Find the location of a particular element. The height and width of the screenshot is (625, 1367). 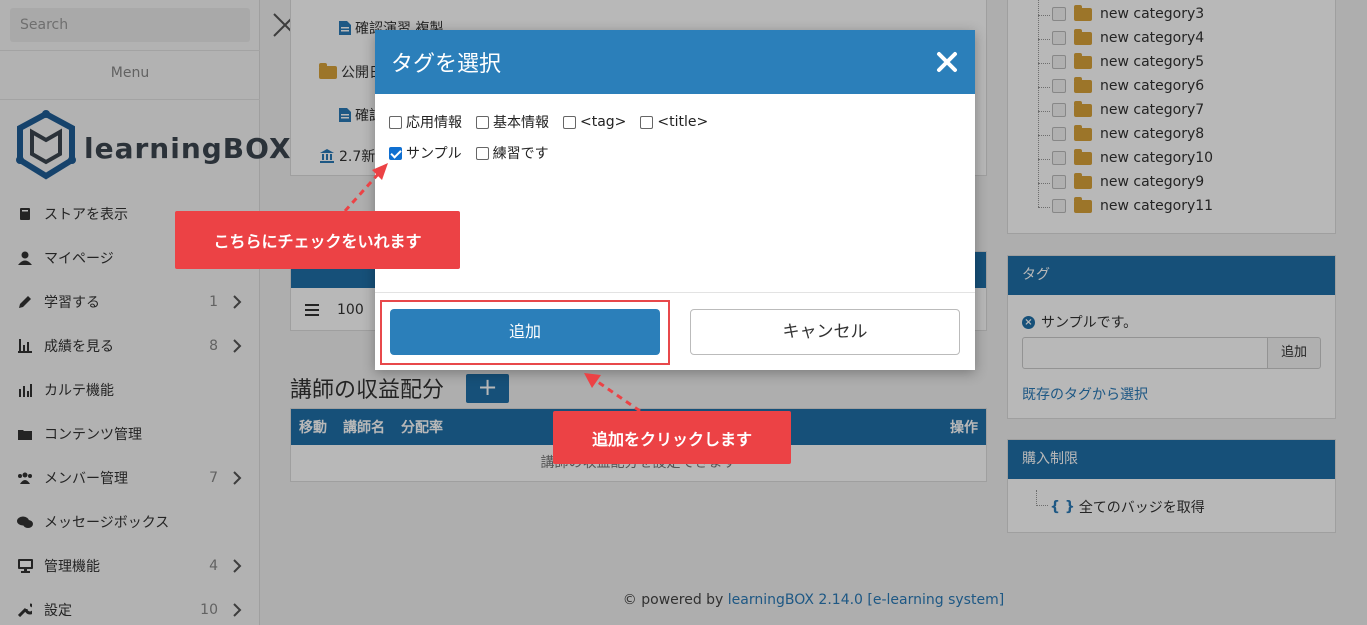

tag-option: <tag> is located at coordinates (594, 122).